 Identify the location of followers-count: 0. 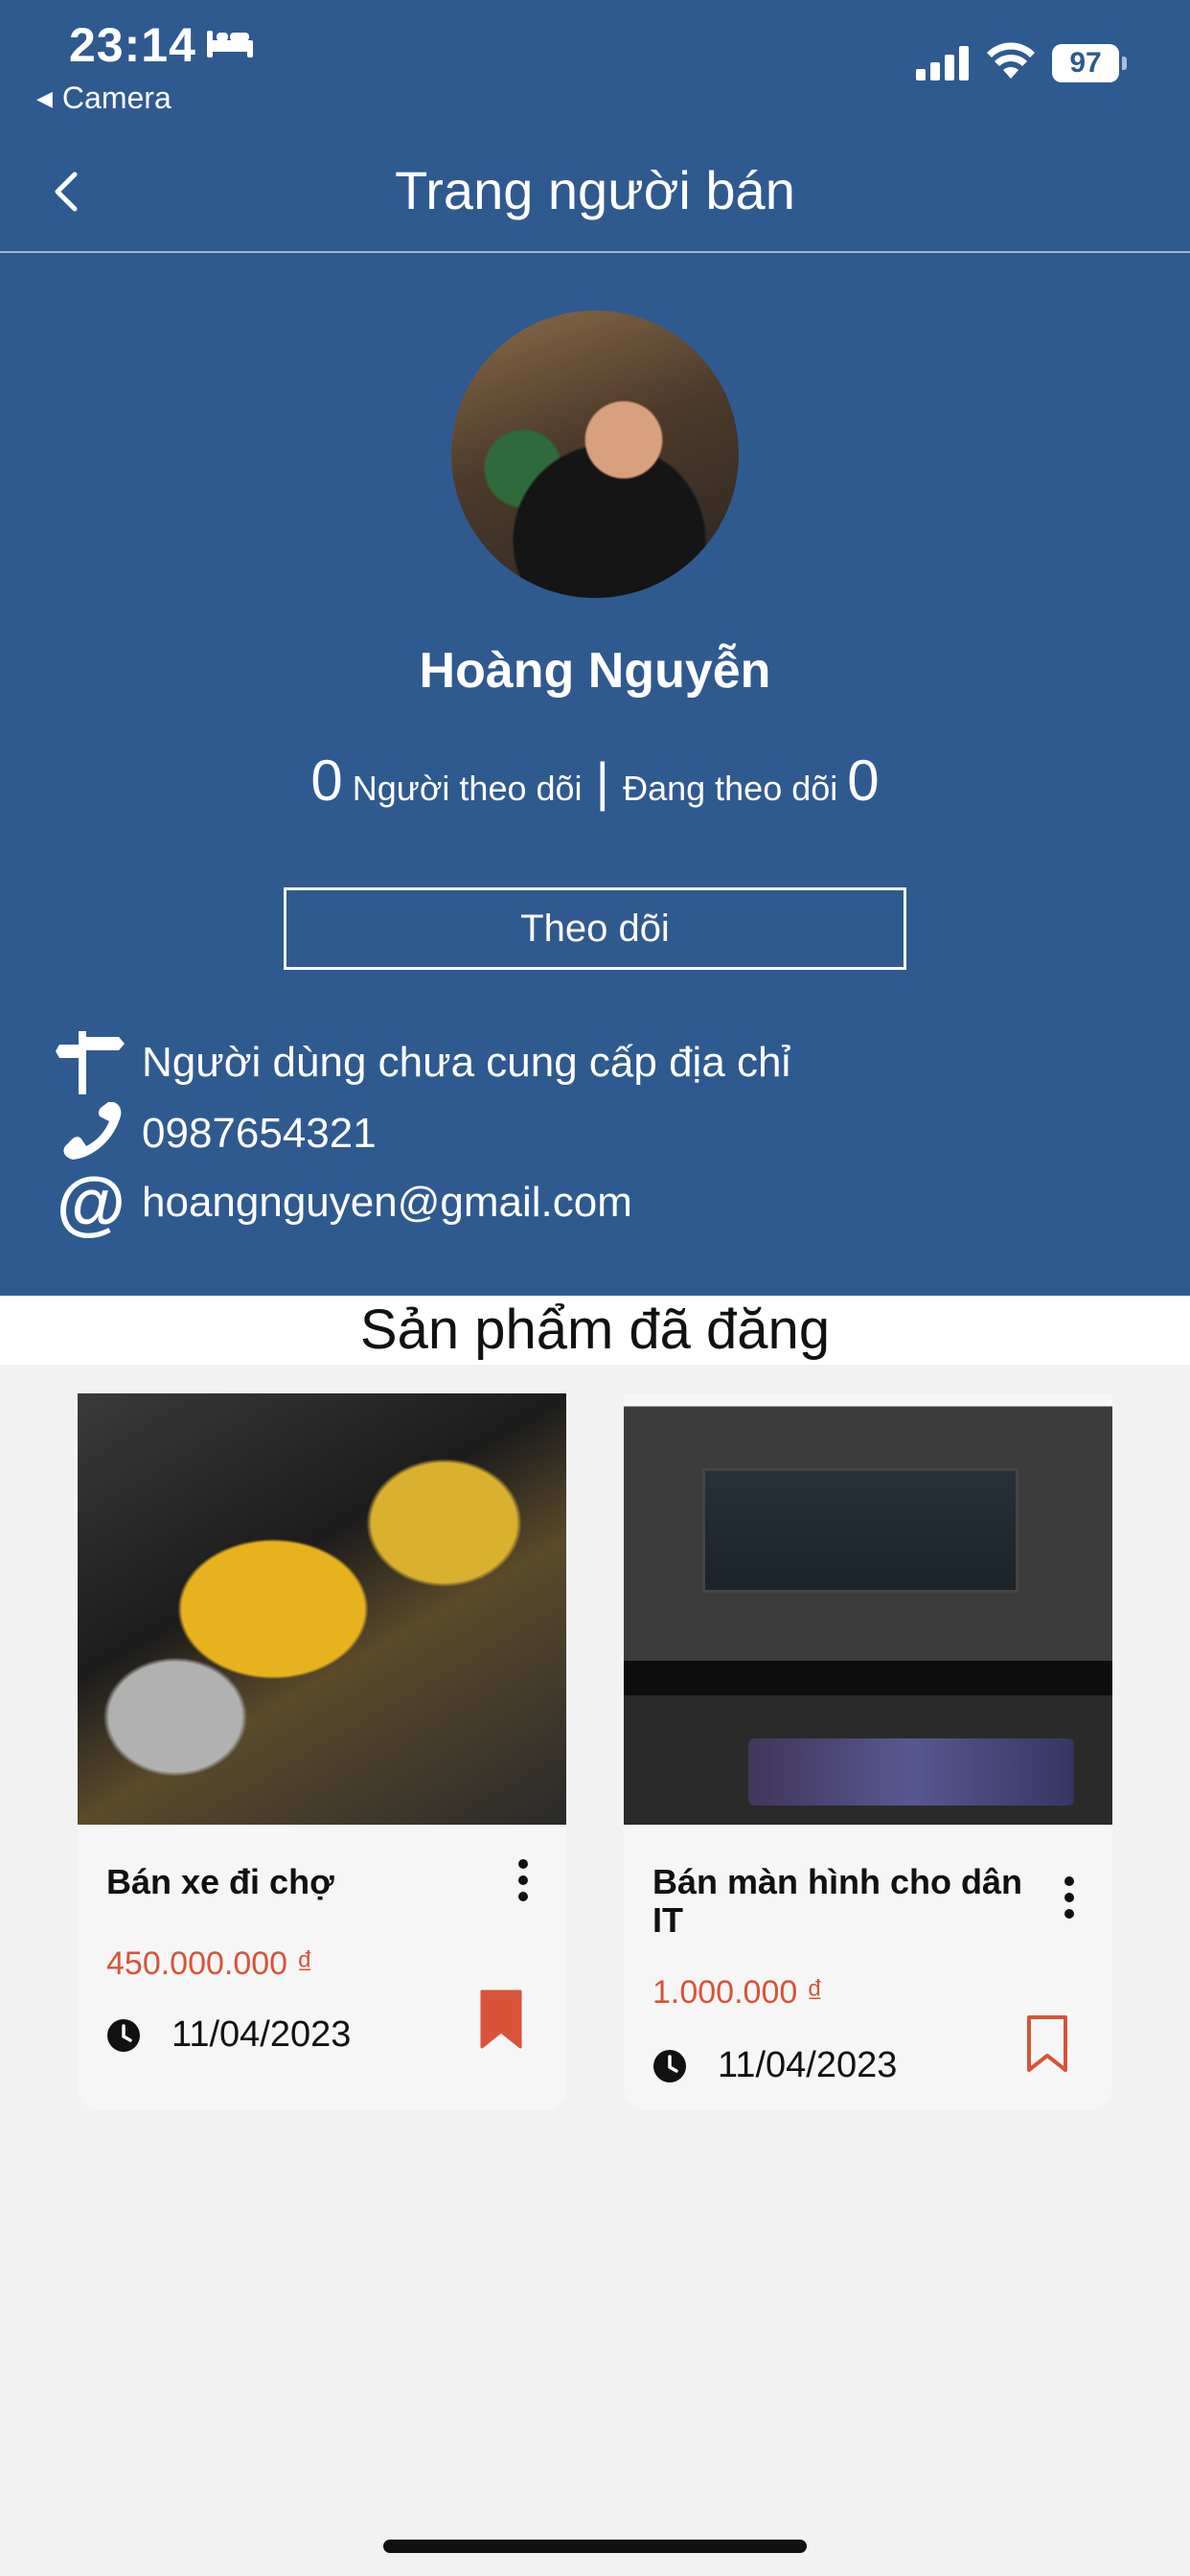
(326, 780).